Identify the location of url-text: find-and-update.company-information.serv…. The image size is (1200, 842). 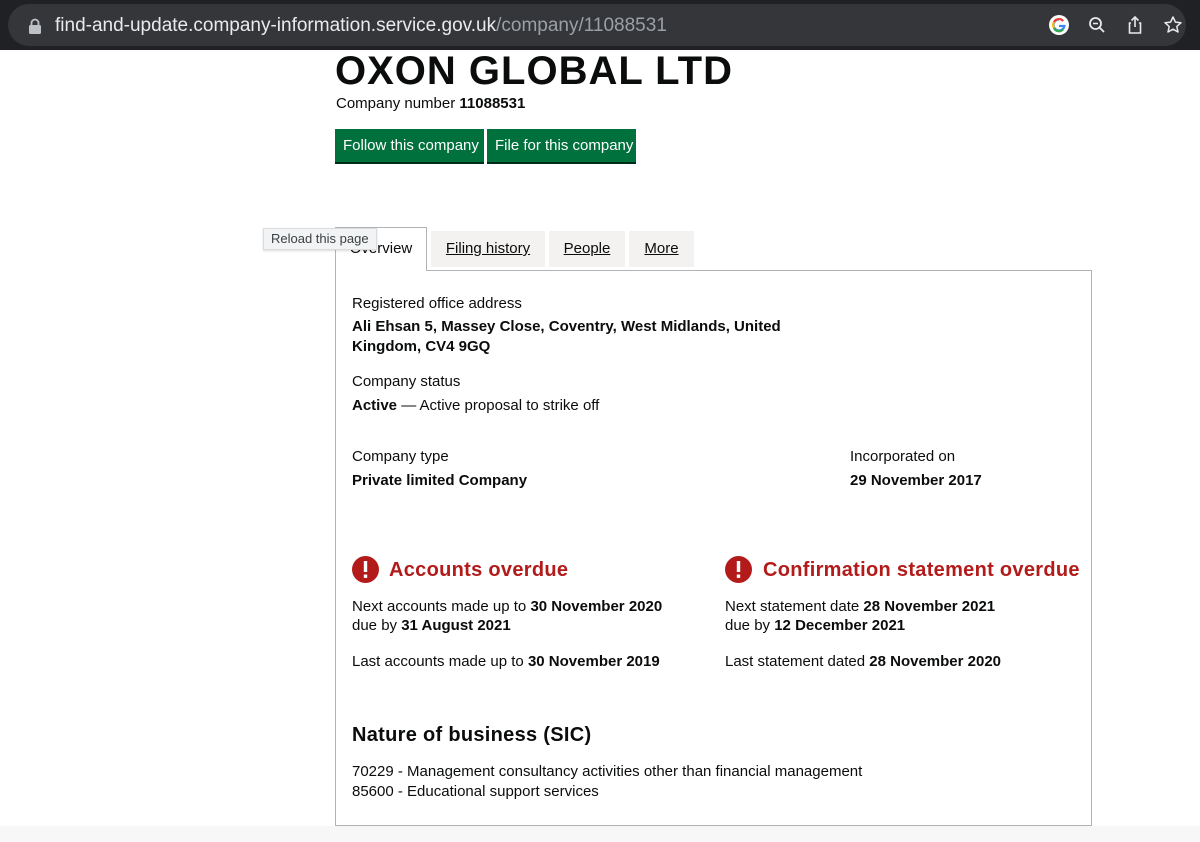
(361, 26).